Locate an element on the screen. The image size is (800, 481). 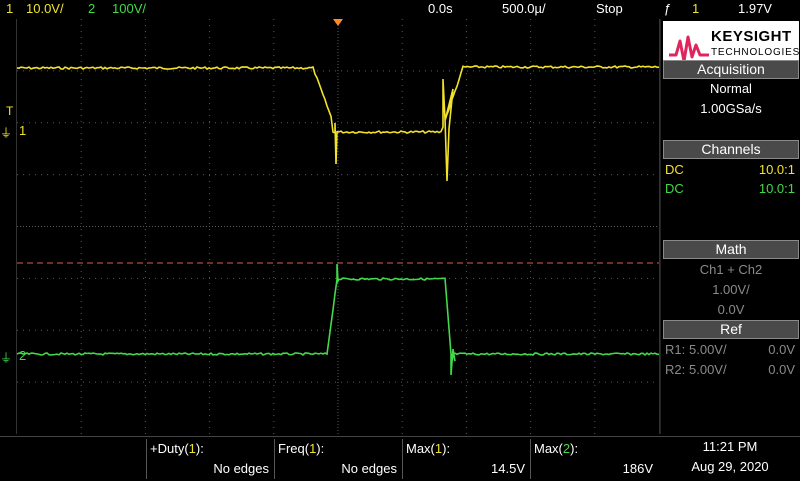
clock: 11:21 PM Aug 29, 2020 is located at coordinates (730, 459).